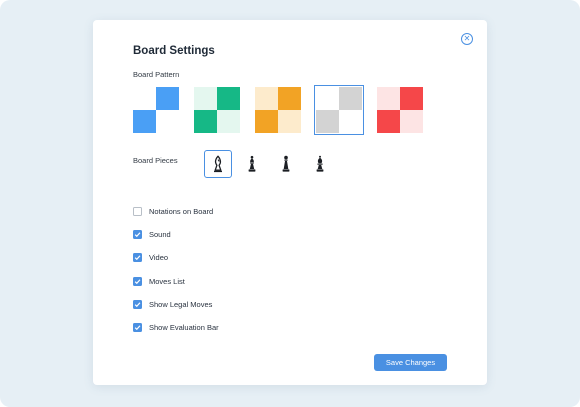 Image resolution: width=580 pixels, height=407 pixels. What do you see at coordinates (467, 39) in the screenshot?
I see `close-icon: ✕` at bounding box center [467, 39].